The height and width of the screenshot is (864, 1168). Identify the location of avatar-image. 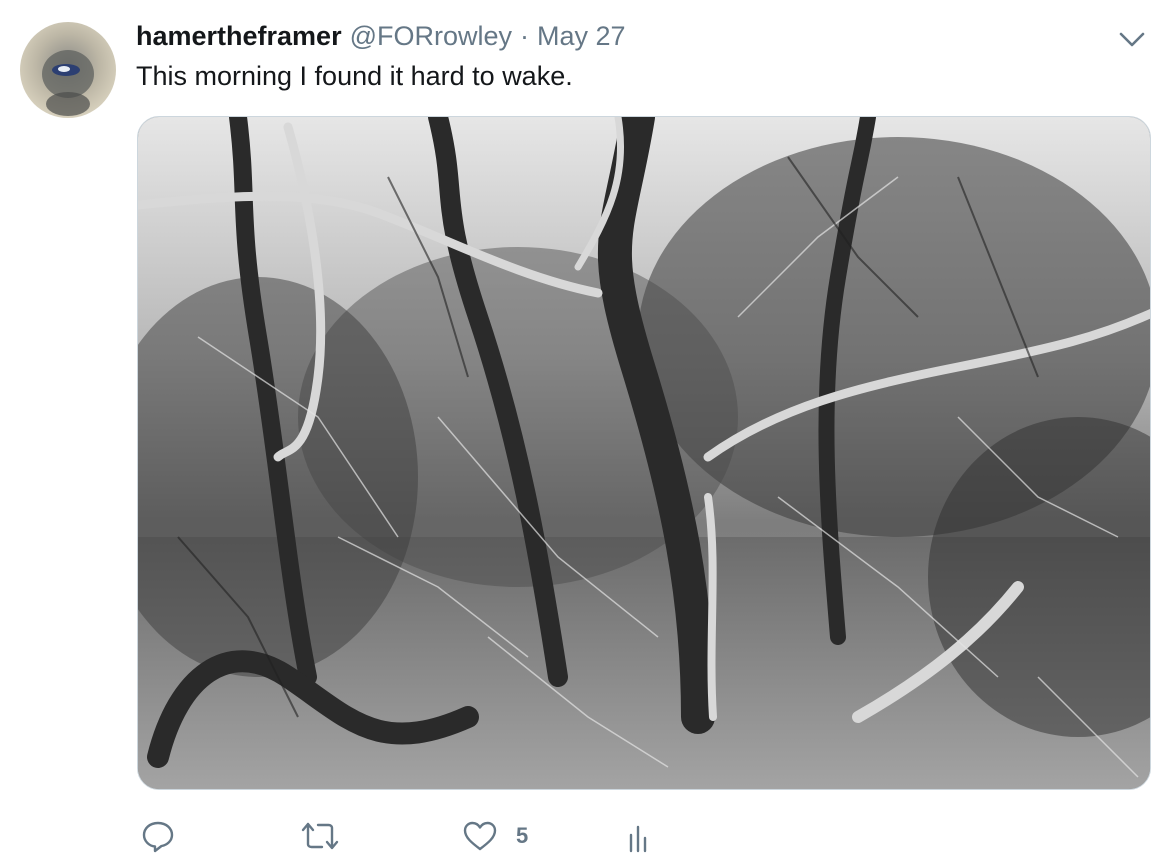
(68, 70).